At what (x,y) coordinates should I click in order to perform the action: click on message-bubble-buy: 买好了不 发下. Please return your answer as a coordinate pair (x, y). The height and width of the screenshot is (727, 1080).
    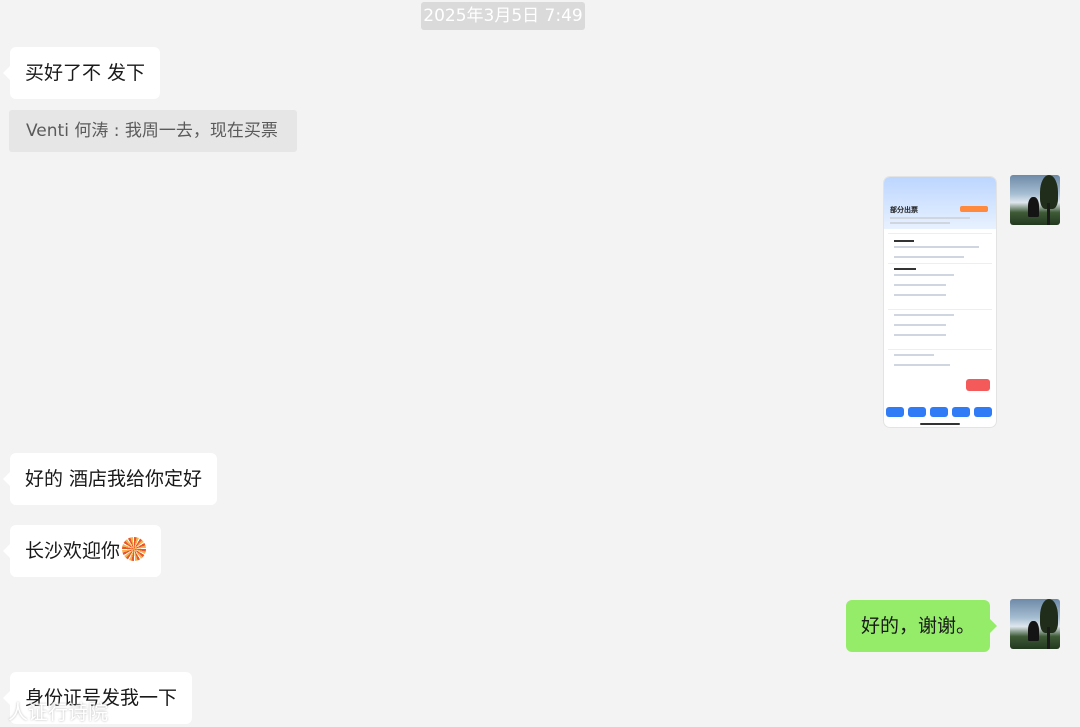
    Looking at the image, I should click on (81, 73).